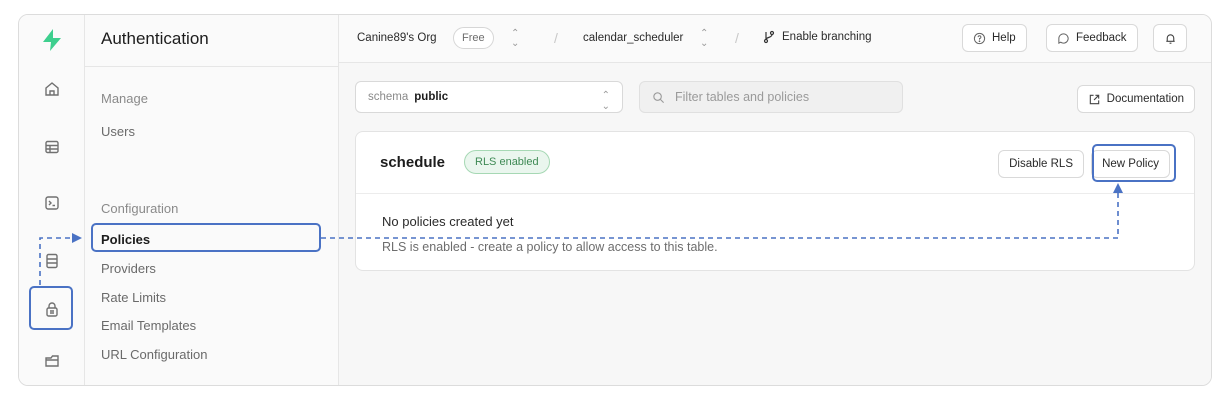 The width and height of the screenshot is (1231, 411). I want to click on chat-bubble-icon, so click(1063, 38).